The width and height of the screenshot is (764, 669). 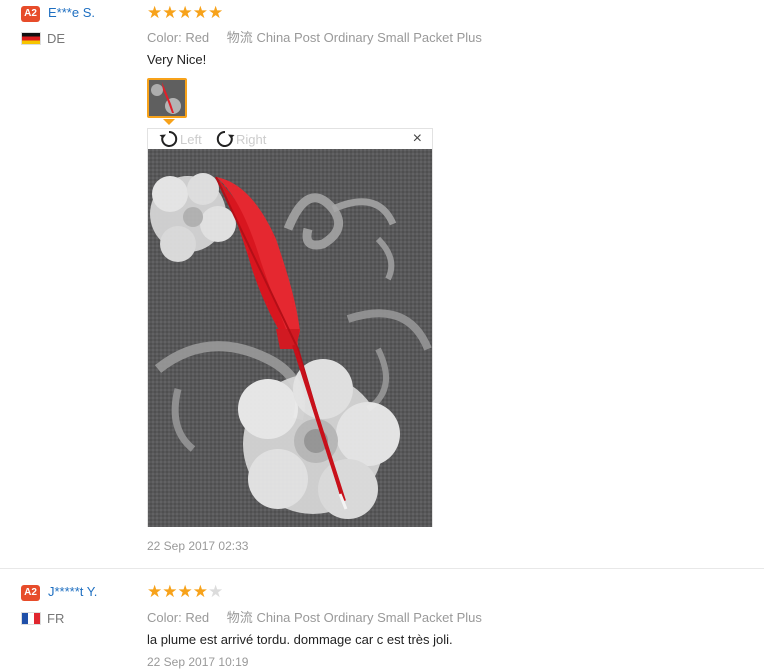 What do you see at coordinates (31, 38) in the screenshot?
I see `germany-flag-icon` at bounding box center [31, 38].